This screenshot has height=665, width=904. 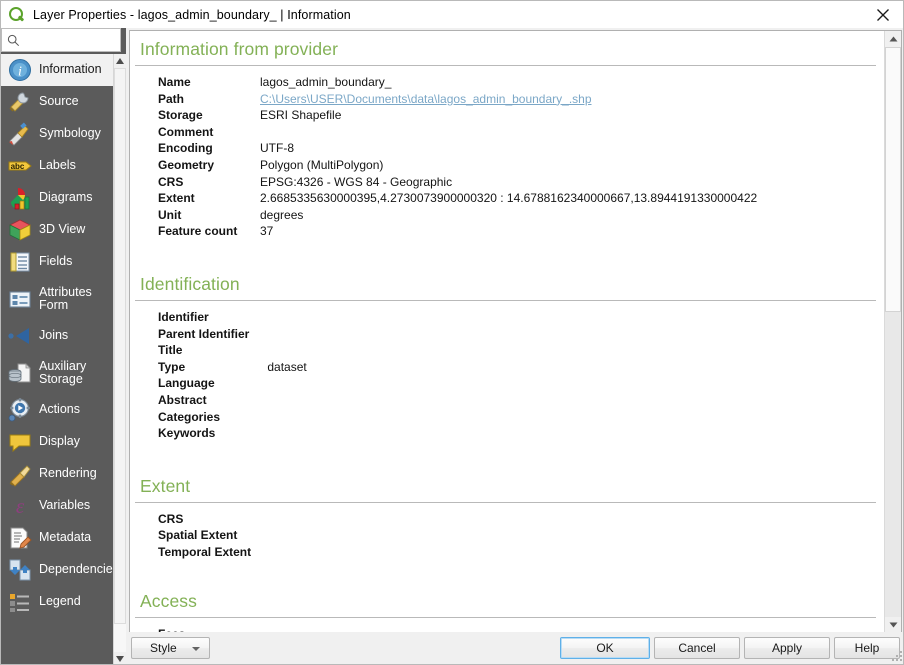 What do you see at coordinates (163, 648) in the screenshot?
I see `style-button-label: Style` at bounding box center [163, 648].